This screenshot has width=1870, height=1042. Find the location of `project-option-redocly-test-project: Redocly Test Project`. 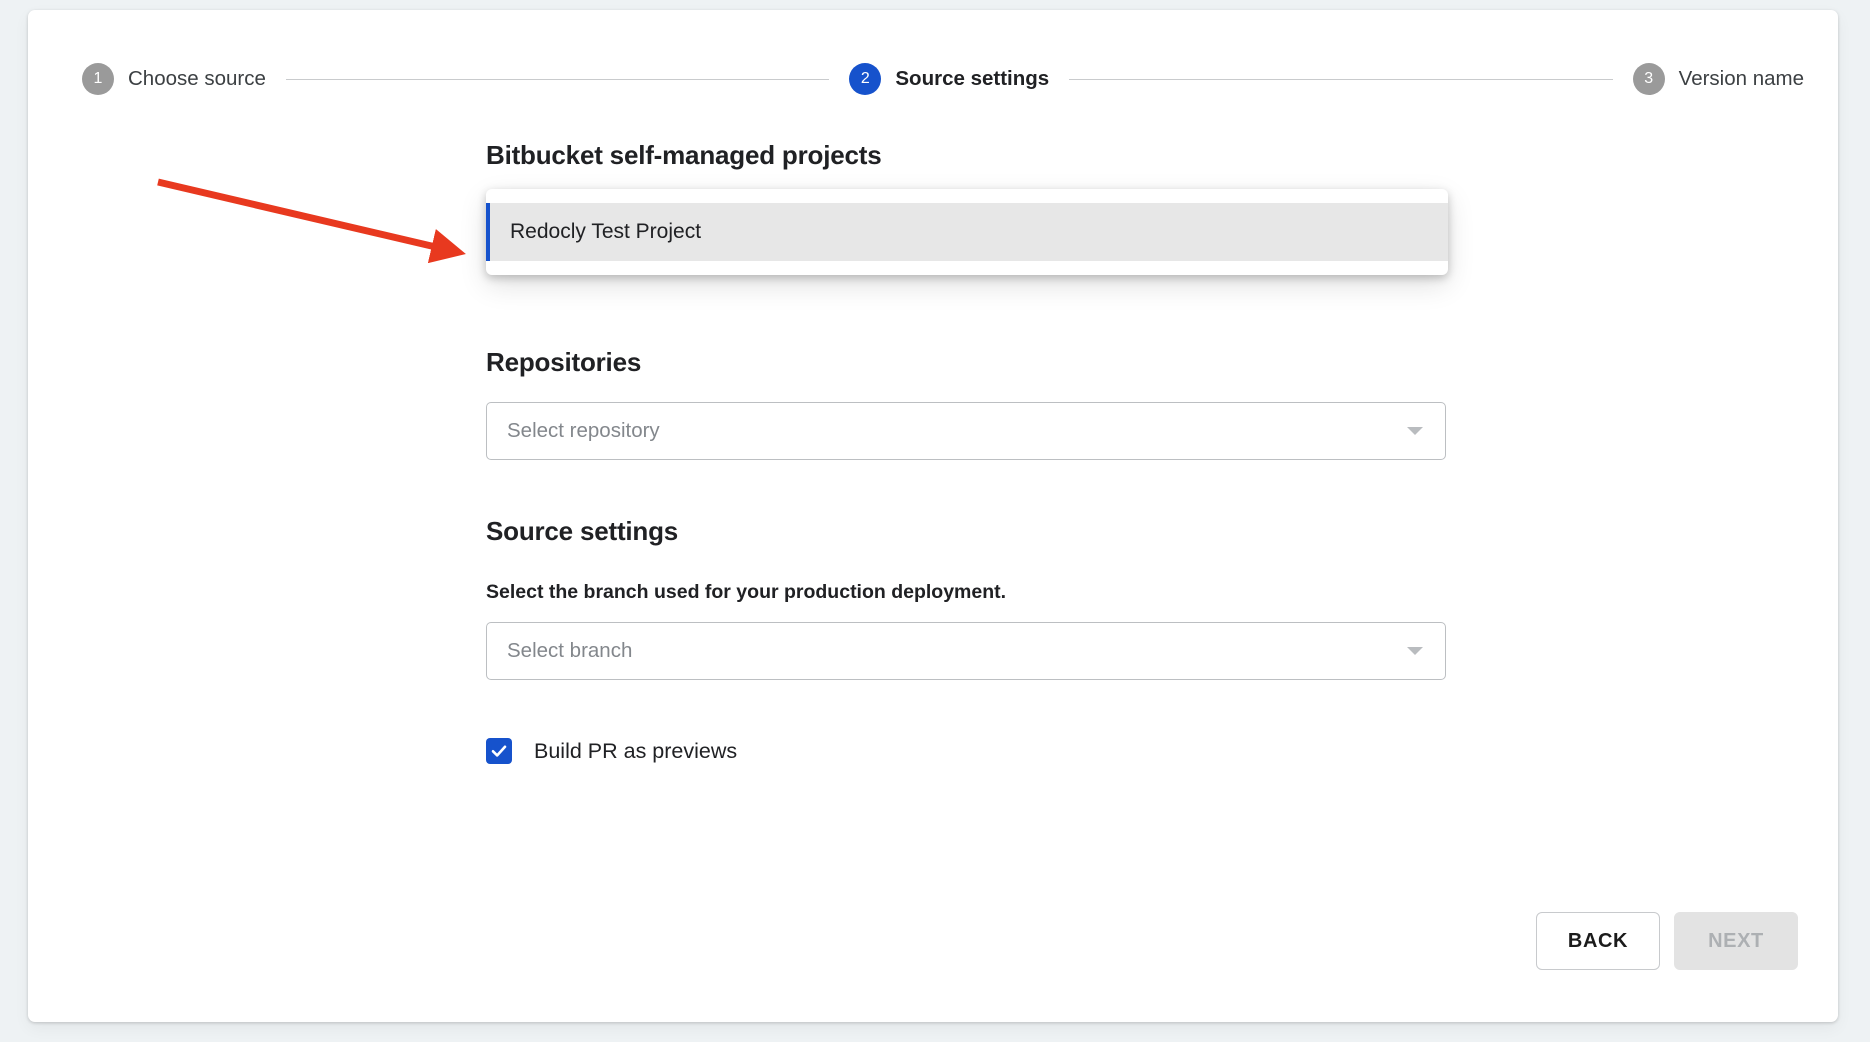

project-option-redocly-test-project: Redocly Test Project is located at coordinates (967, 232).